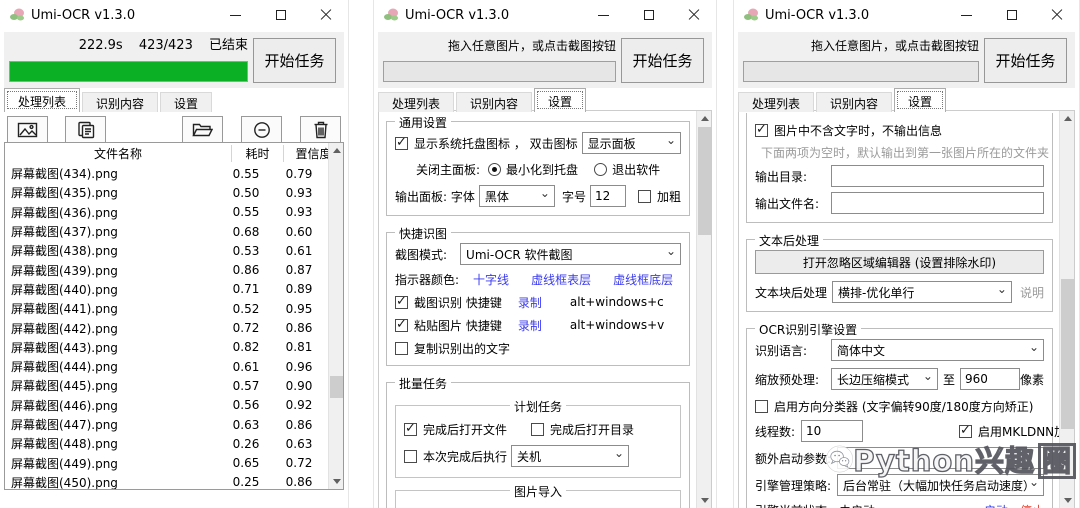 The image size is (1080, 508). Describe the element at coordinates (996, 505) in the screenshot. I see `engine-start-link: 启动` at that location.